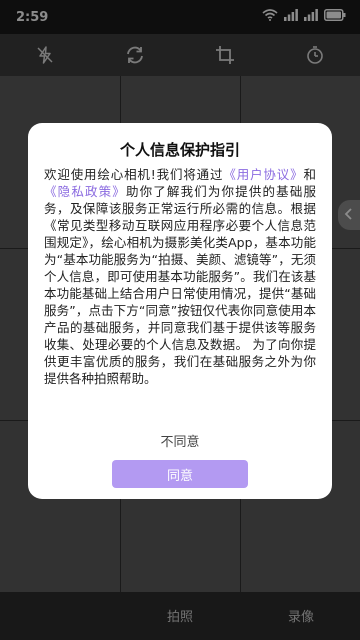 The height and width of the screenshot is (640, 360). I want to click on body-and: 和, so click(309, 174).